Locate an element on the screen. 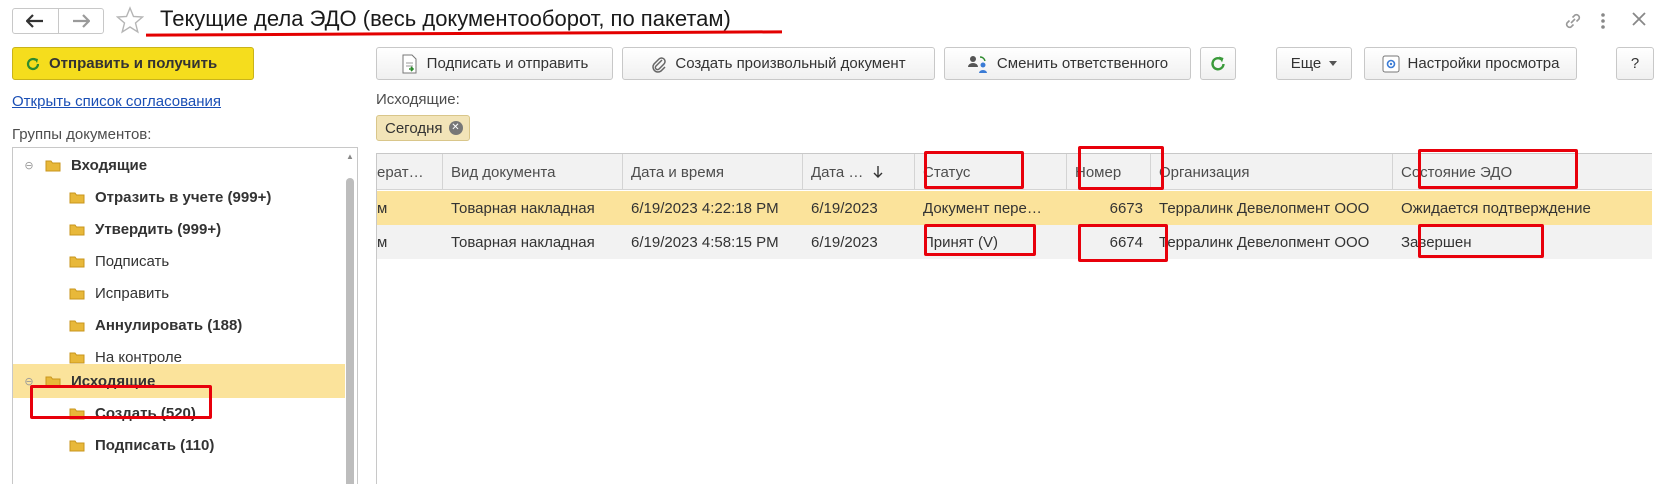  back-arrow-icon is located at coordinates (35, 21).